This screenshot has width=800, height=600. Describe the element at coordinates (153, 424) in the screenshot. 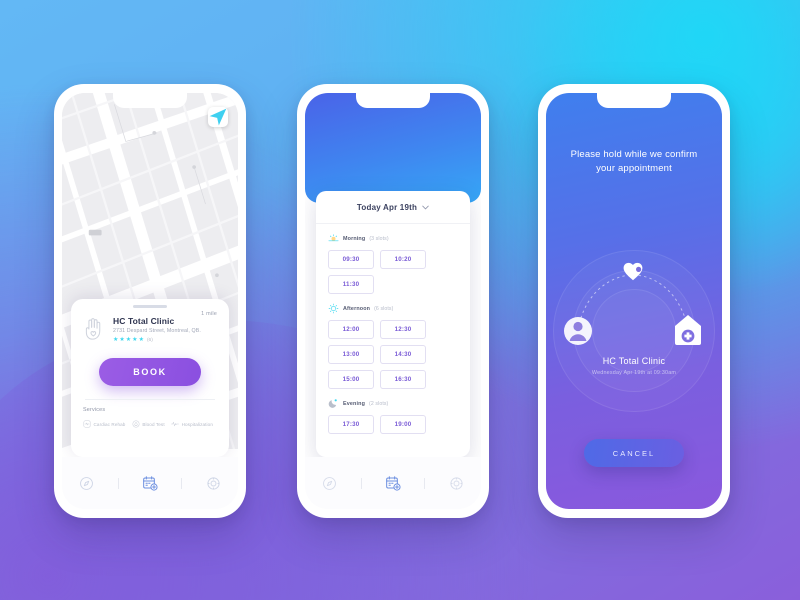

I see `service-label: Blood Test` at that location.